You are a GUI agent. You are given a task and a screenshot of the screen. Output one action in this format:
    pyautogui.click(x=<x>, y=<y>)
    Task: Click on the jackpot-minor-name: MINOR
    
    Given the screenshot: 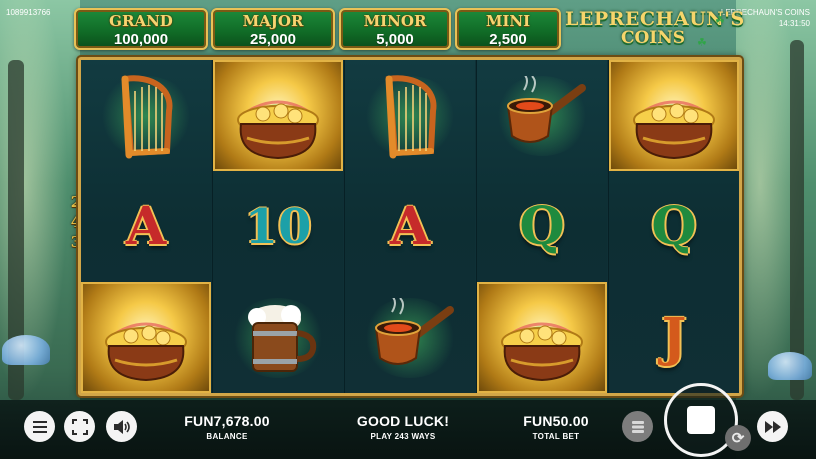 What is the action you would take?
    pyautogui.click(x=395, y=21)
    